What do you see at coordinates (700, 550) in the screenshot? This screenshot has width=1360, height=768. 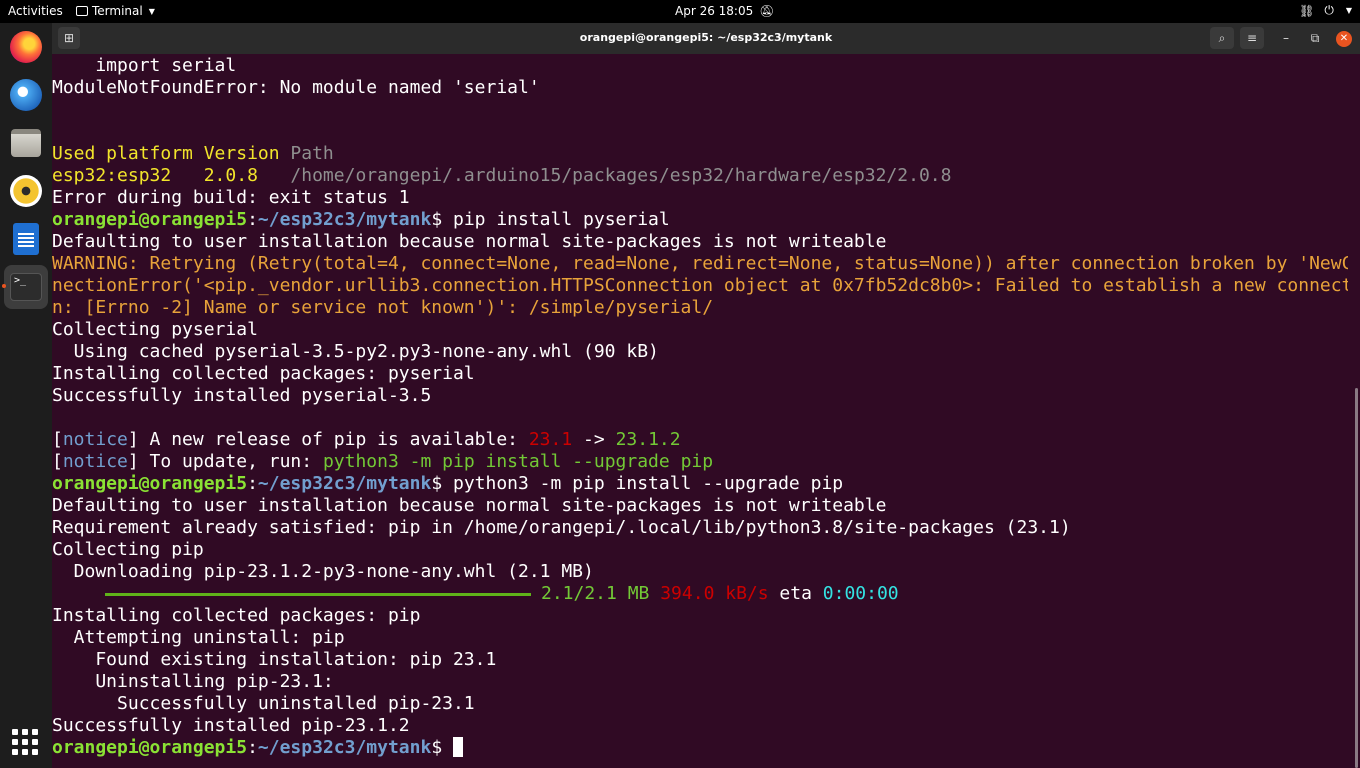 I see `terminal-line: Collecting pip` at bounding box center [700, 550].